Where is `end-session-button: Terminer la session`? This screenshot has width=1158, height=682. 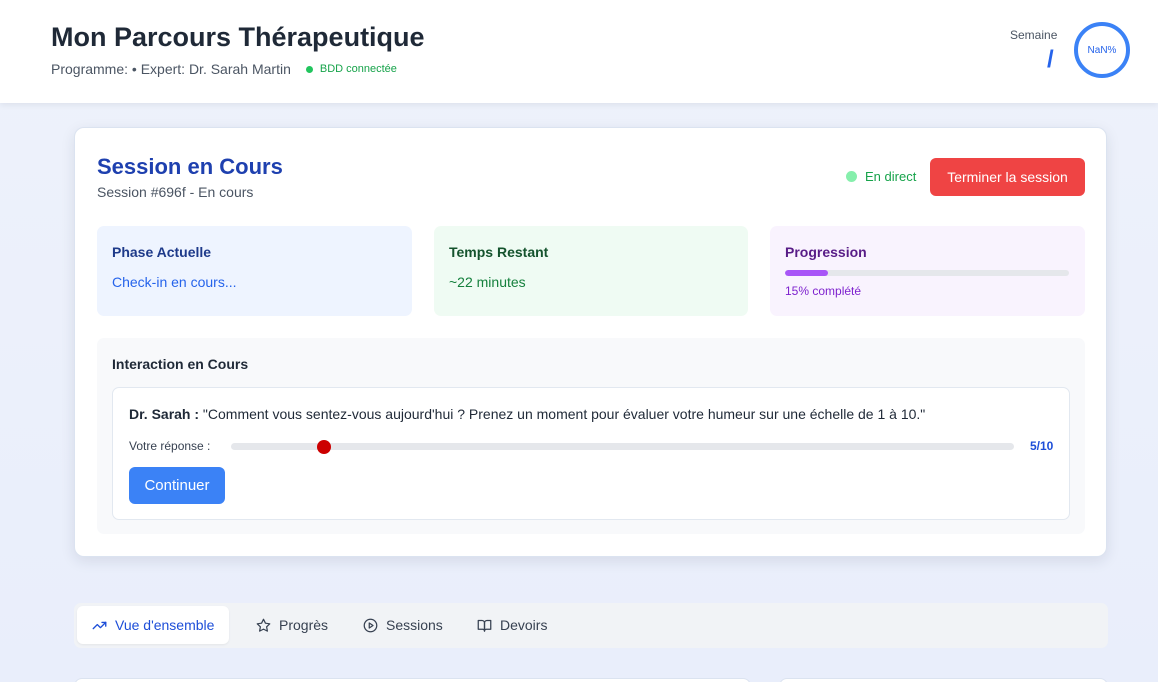
end-session-button: Terminer la session is located at coordinates (1007, 177).